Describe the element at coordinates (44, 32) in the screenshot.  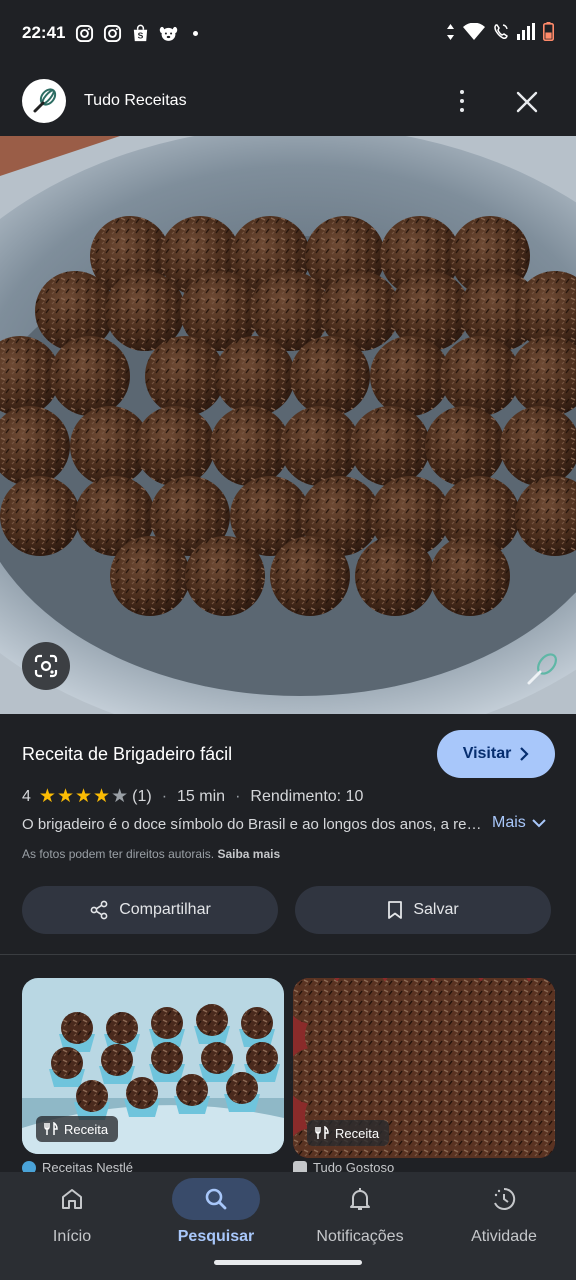
I see `status-time: 22:41` at that location.